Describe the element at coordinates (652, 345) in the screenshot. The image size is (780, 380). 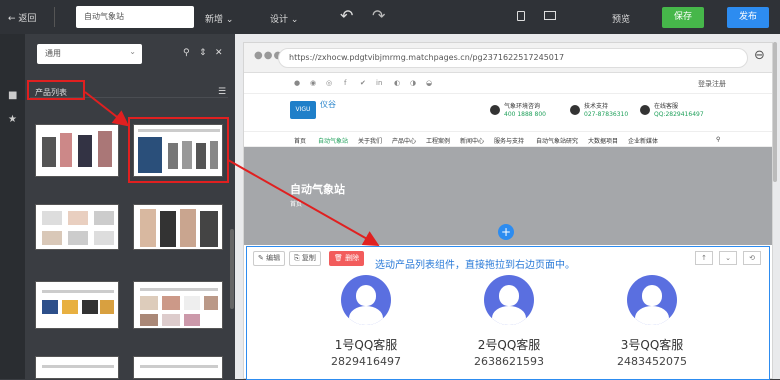
I see `contact-name: 3号QQ客服` at that location.